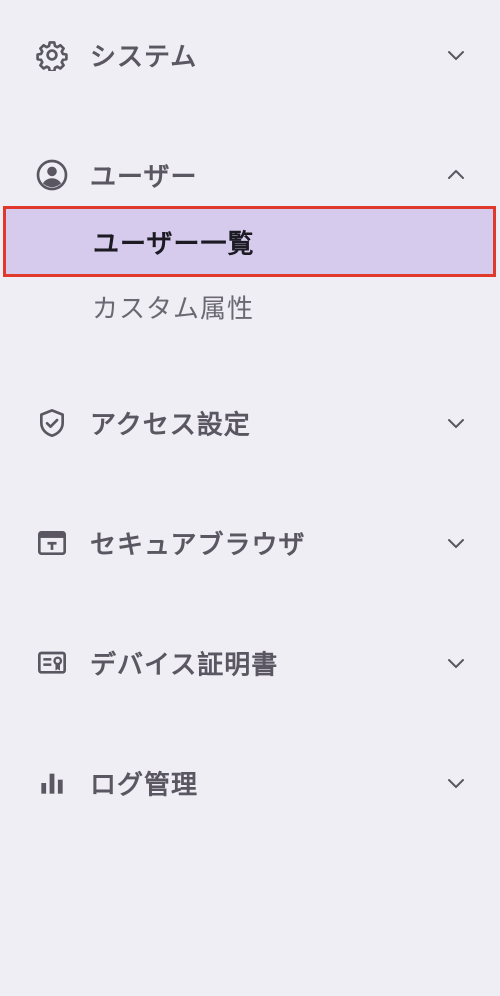 This screenshot has width=500, height=996. I want to click on sidebar-section-label: デバイス証明書, so click(184, 665).